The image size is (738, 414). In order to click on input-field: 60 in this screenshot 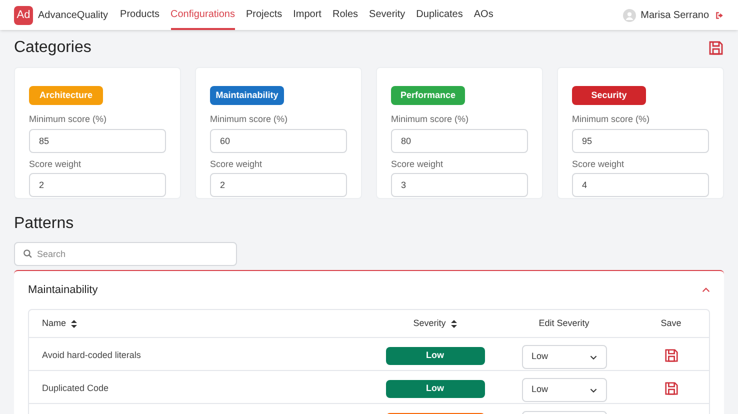, I will do `click(278, 140)`.